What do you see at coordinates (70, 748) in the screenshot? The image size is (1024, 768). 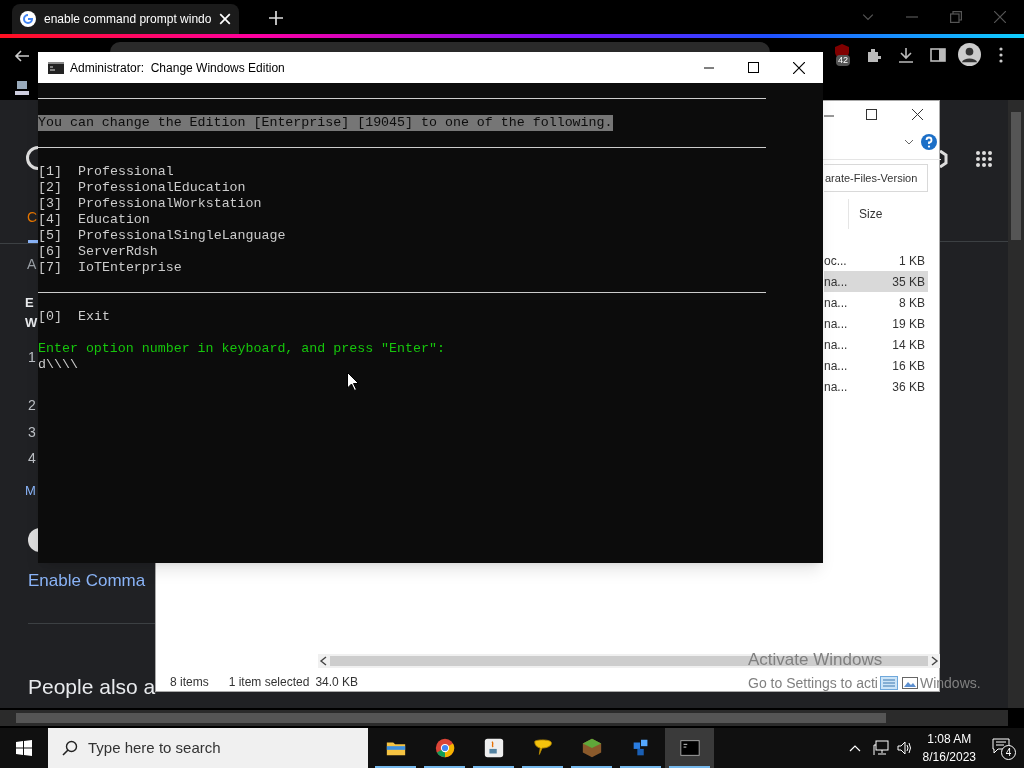 I see `search-icon` at bounding box center [70, 748].